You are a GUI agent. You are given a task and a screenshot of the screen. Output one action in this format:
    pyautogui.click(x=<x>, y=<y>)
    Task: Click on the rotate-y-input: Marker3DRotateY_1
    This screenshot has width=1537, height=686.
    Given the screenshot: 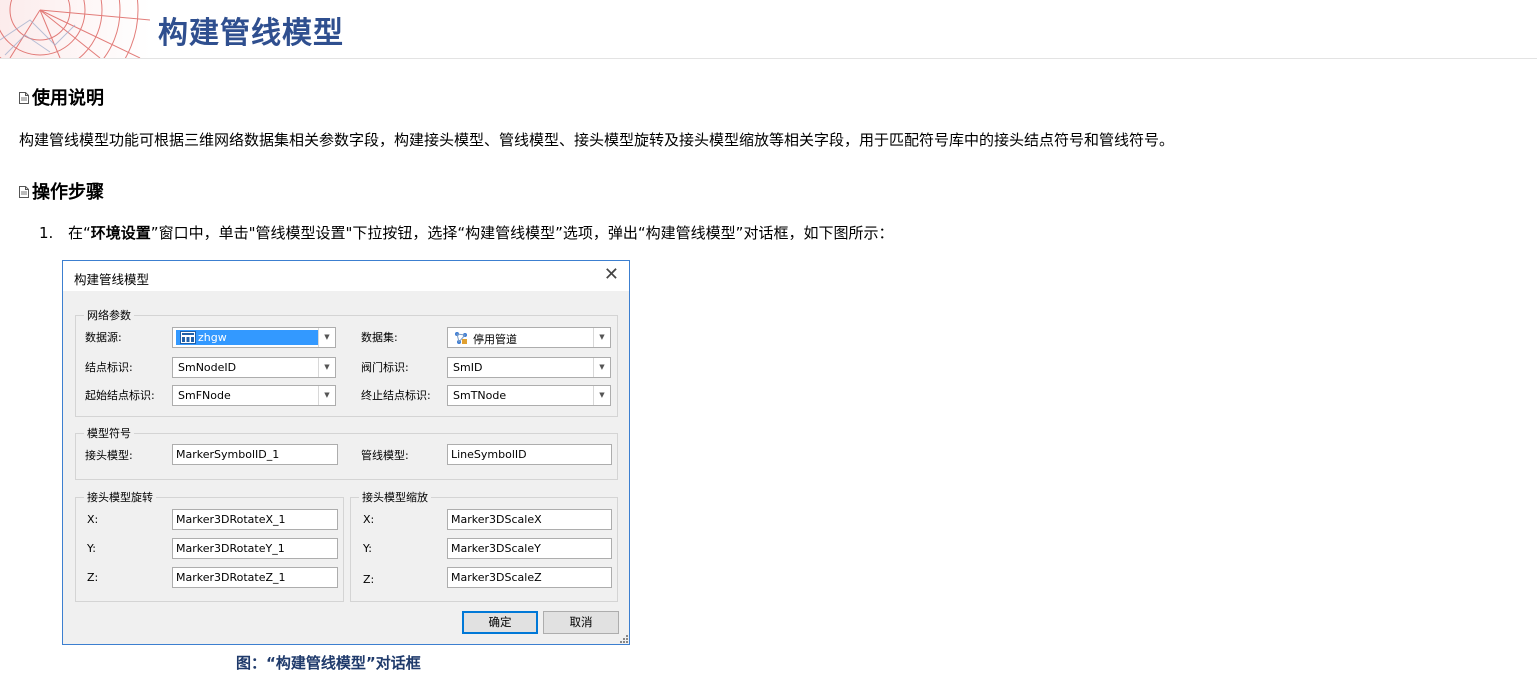 What is the action you would take?
    pyautogui.click(x=255, y=548)
    